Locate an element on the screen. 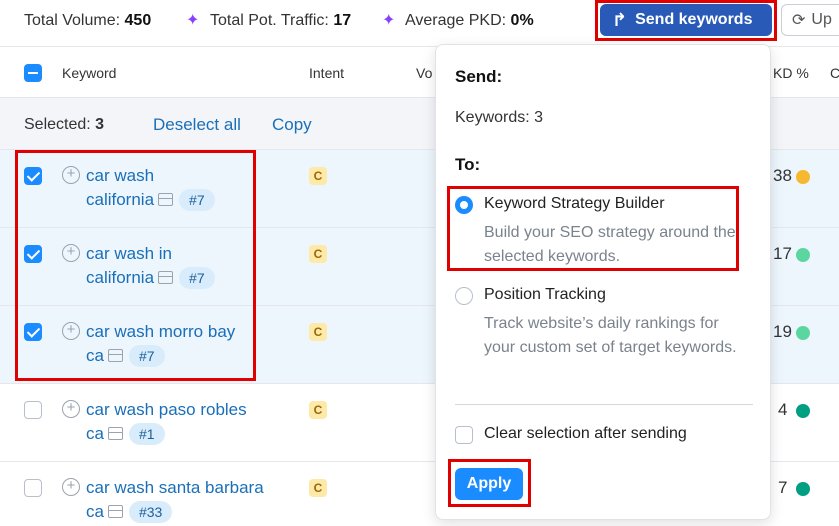 Image resolution: width=839 pixels, height=526 pixels. update-button: ⟳ Up is located at coordinates (810, 20).